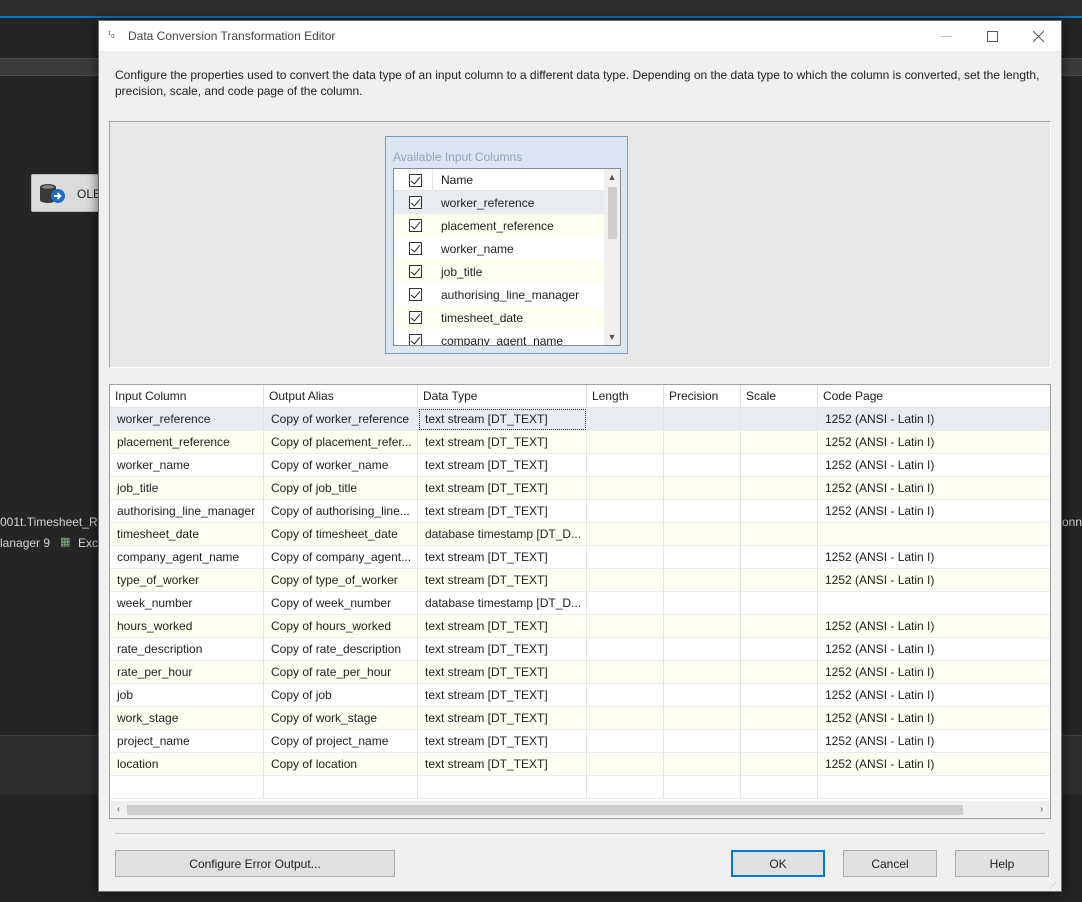 This screenshot has height=902, width=1082. Describe the element at coordinates (779, 396) in the screenshot. I see `grid-header-scale: Scale` at that location.